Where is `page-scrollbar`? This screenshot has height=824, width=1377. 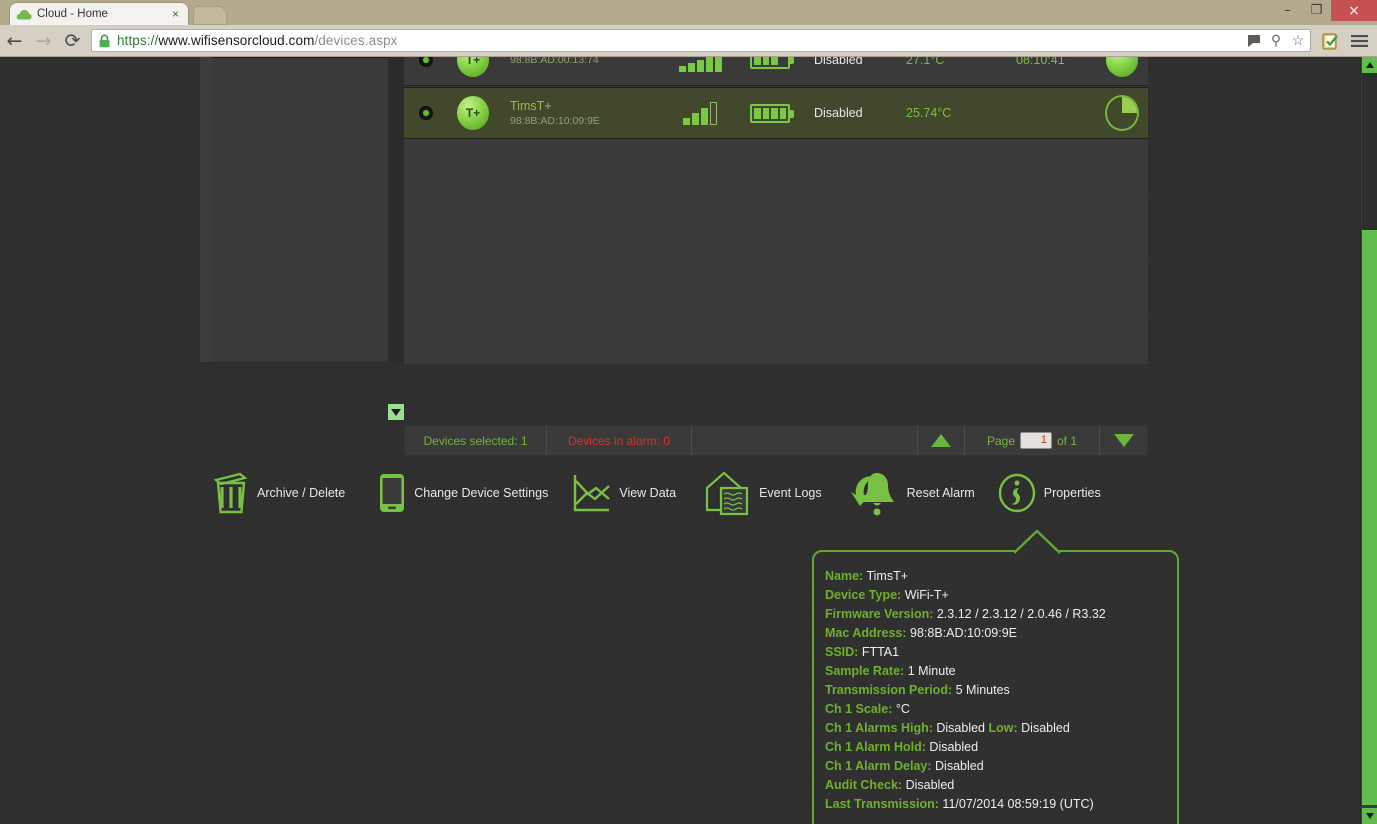
page-scrollbar is located at coordinates (1368, 440).